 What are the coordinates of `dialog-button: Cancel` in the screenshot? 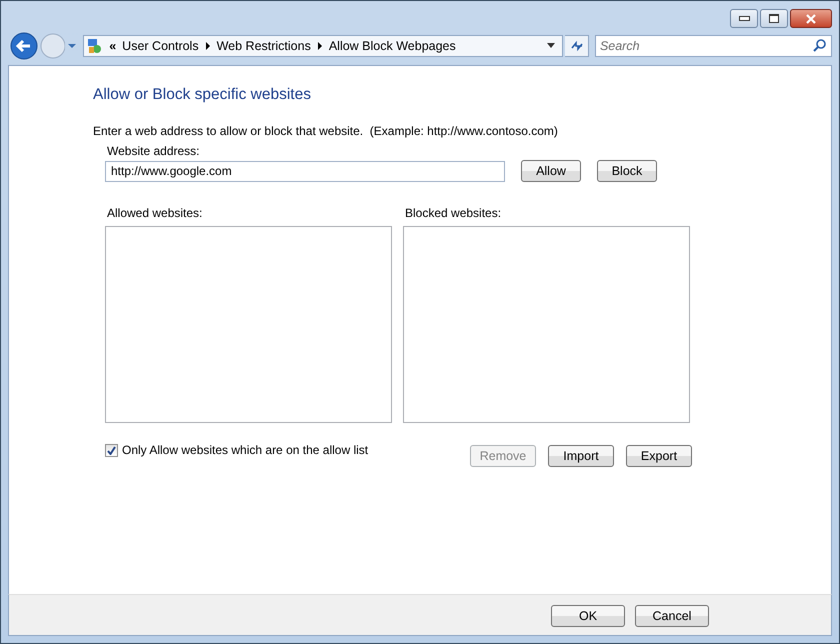 It's located at (672, 616).